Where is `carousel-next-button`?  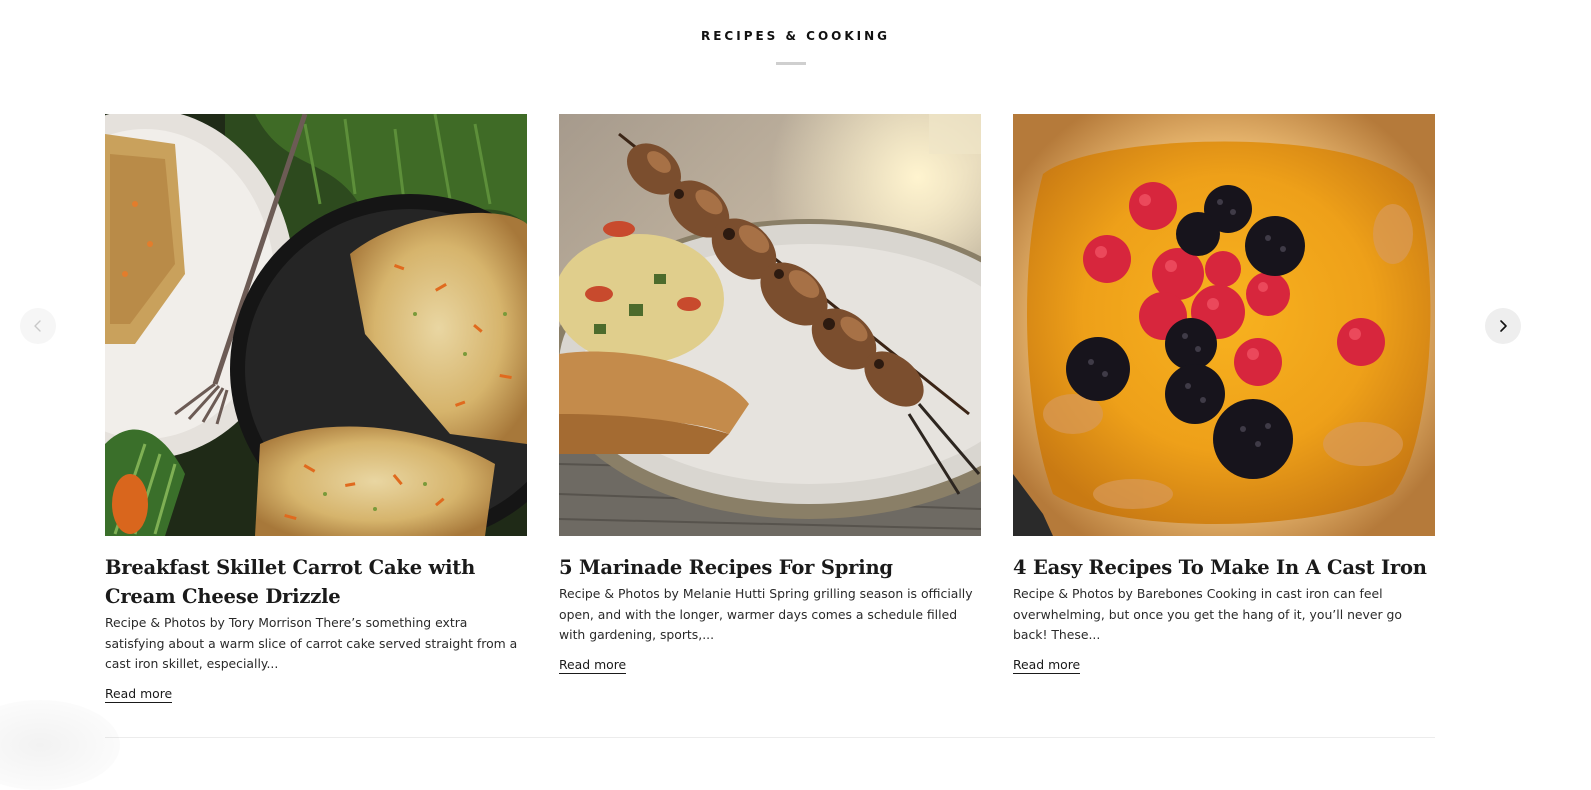
carousel-next-button is located at coordinates (1503, 326).